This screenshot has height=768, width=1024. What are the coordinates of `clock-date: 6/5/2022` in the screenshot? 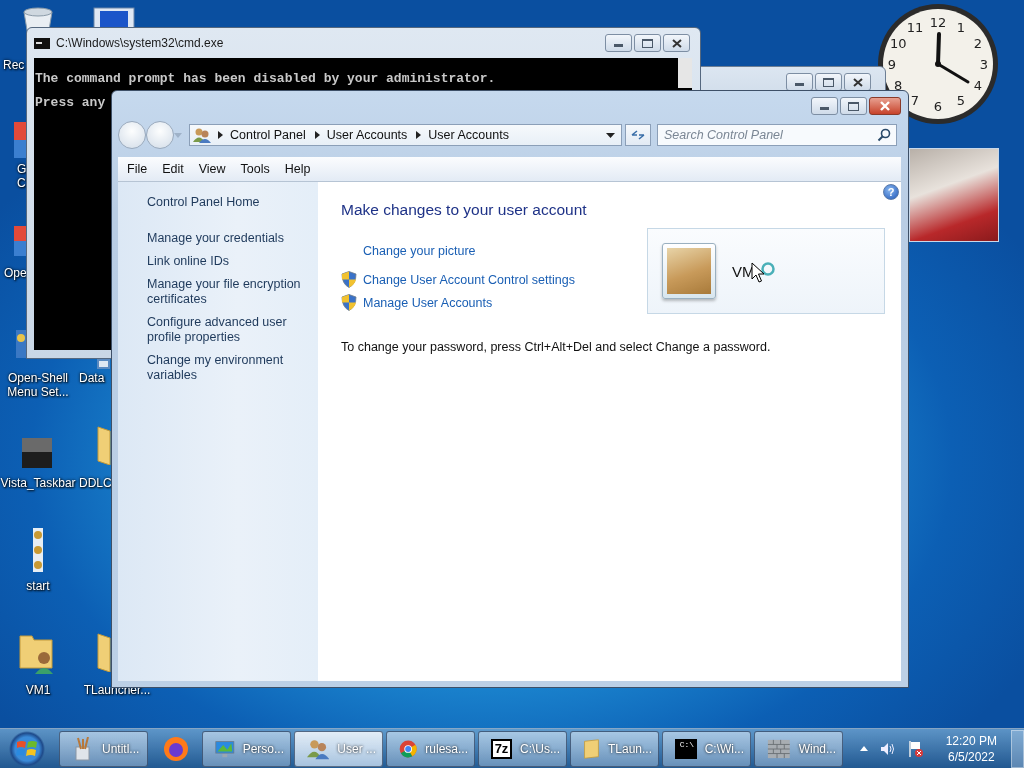 It's located at (971, 756).